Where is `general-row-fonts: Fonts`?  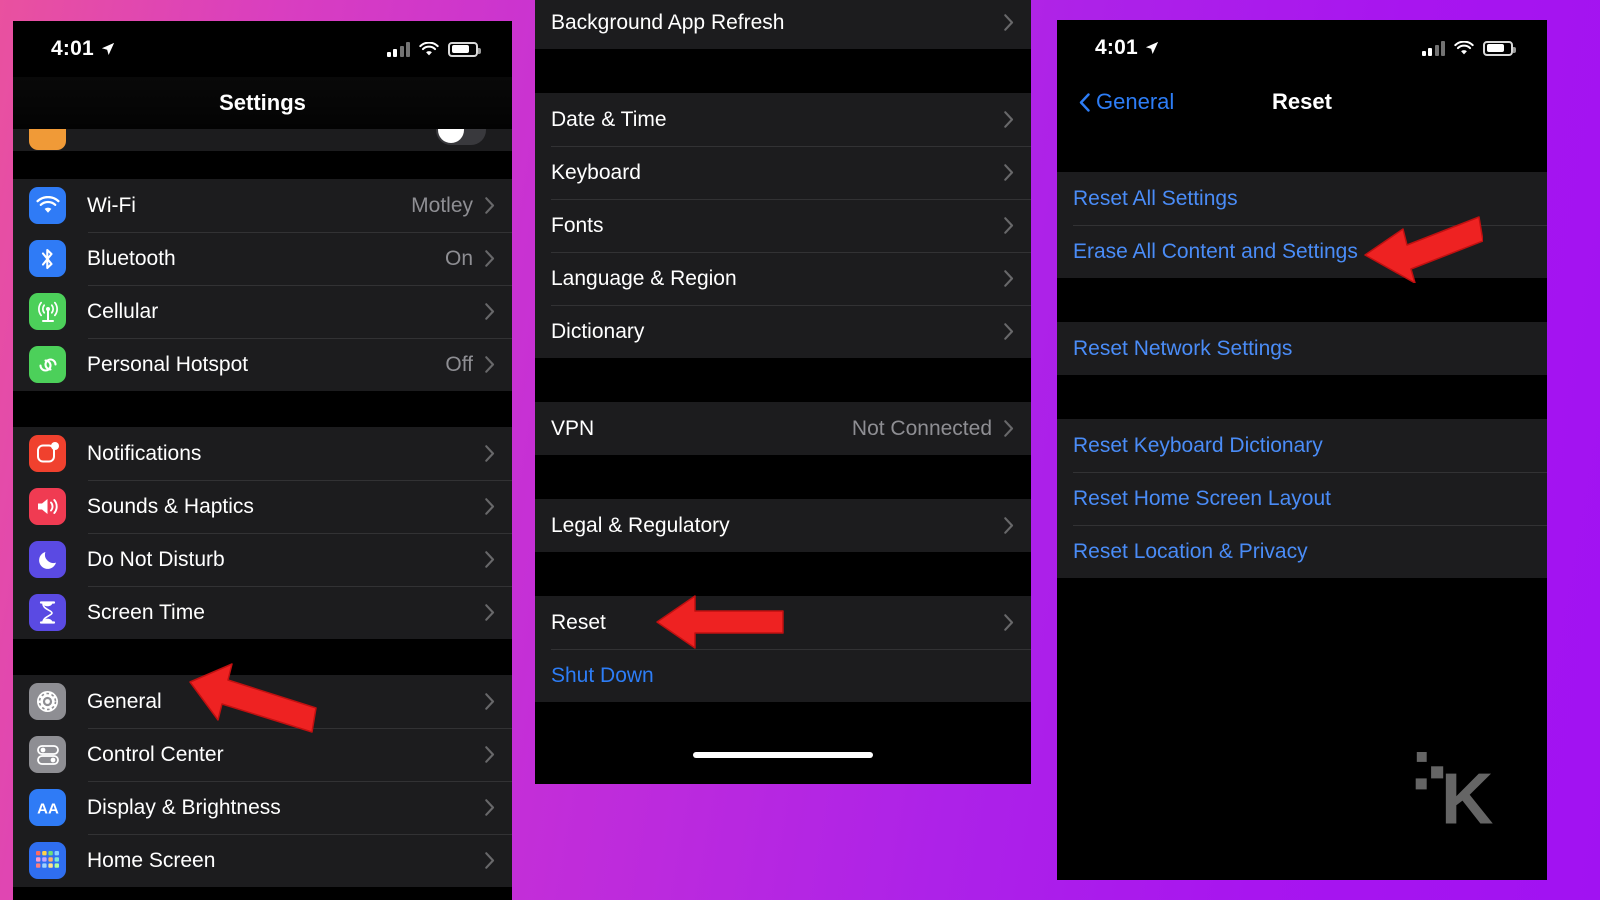 general-row-fonts: Fonts is located at coordinates (783, 225).